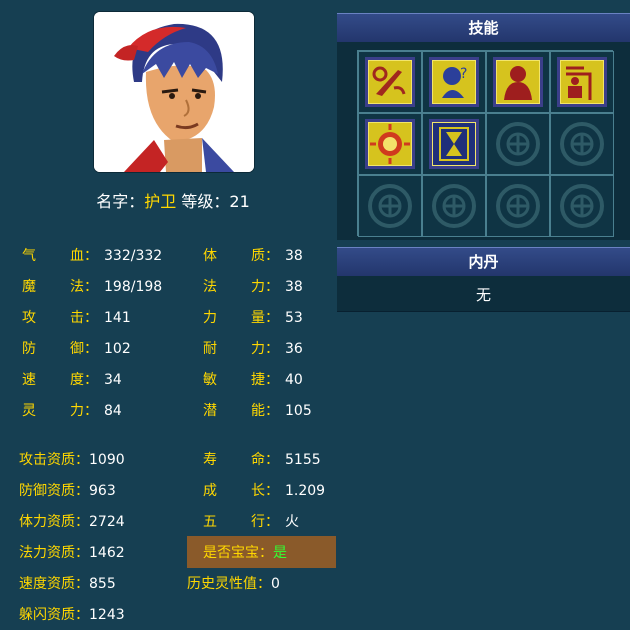 This screenshot has height=630, width=630. What do you see at coordinates (120, 201) in the screenshot?
I see `name-label: 名字：` at bounding box center [120, 201].